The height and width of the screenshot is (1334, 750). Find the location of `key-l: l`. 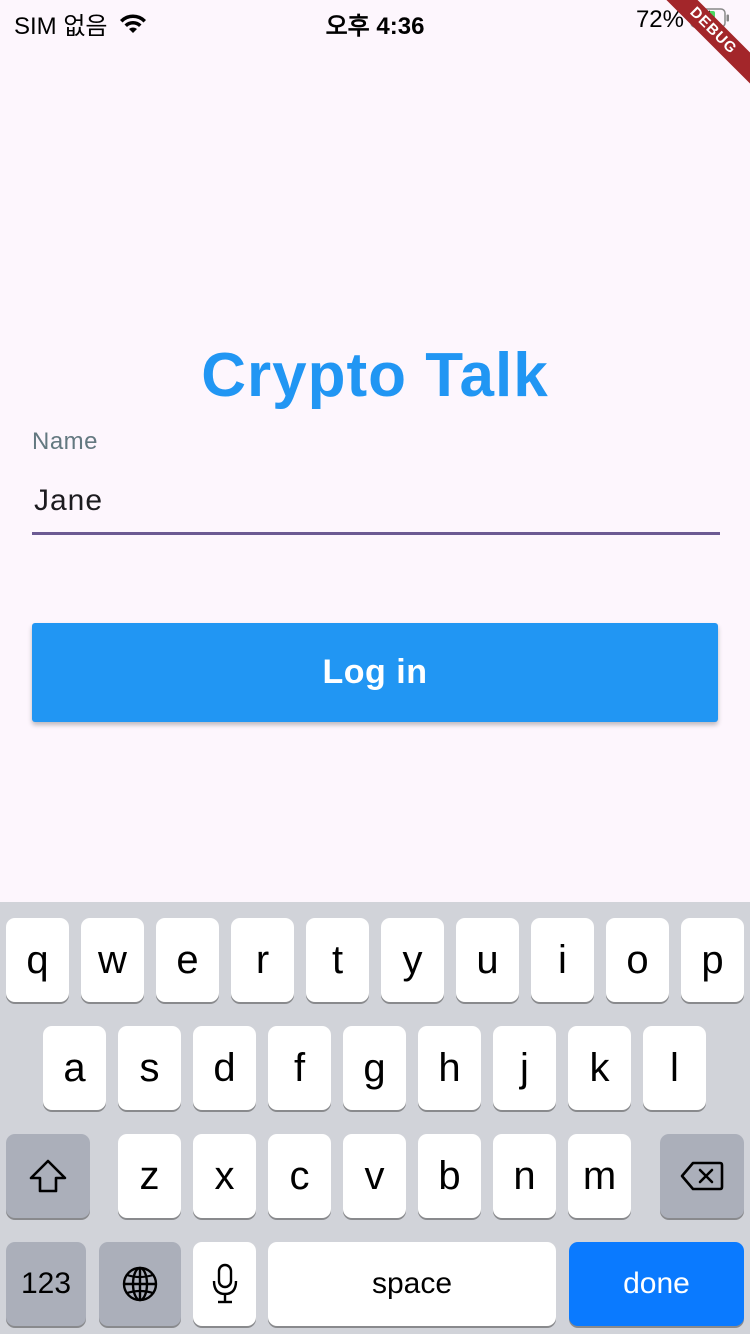

key-l: l is located at coordinates (674, 1068).